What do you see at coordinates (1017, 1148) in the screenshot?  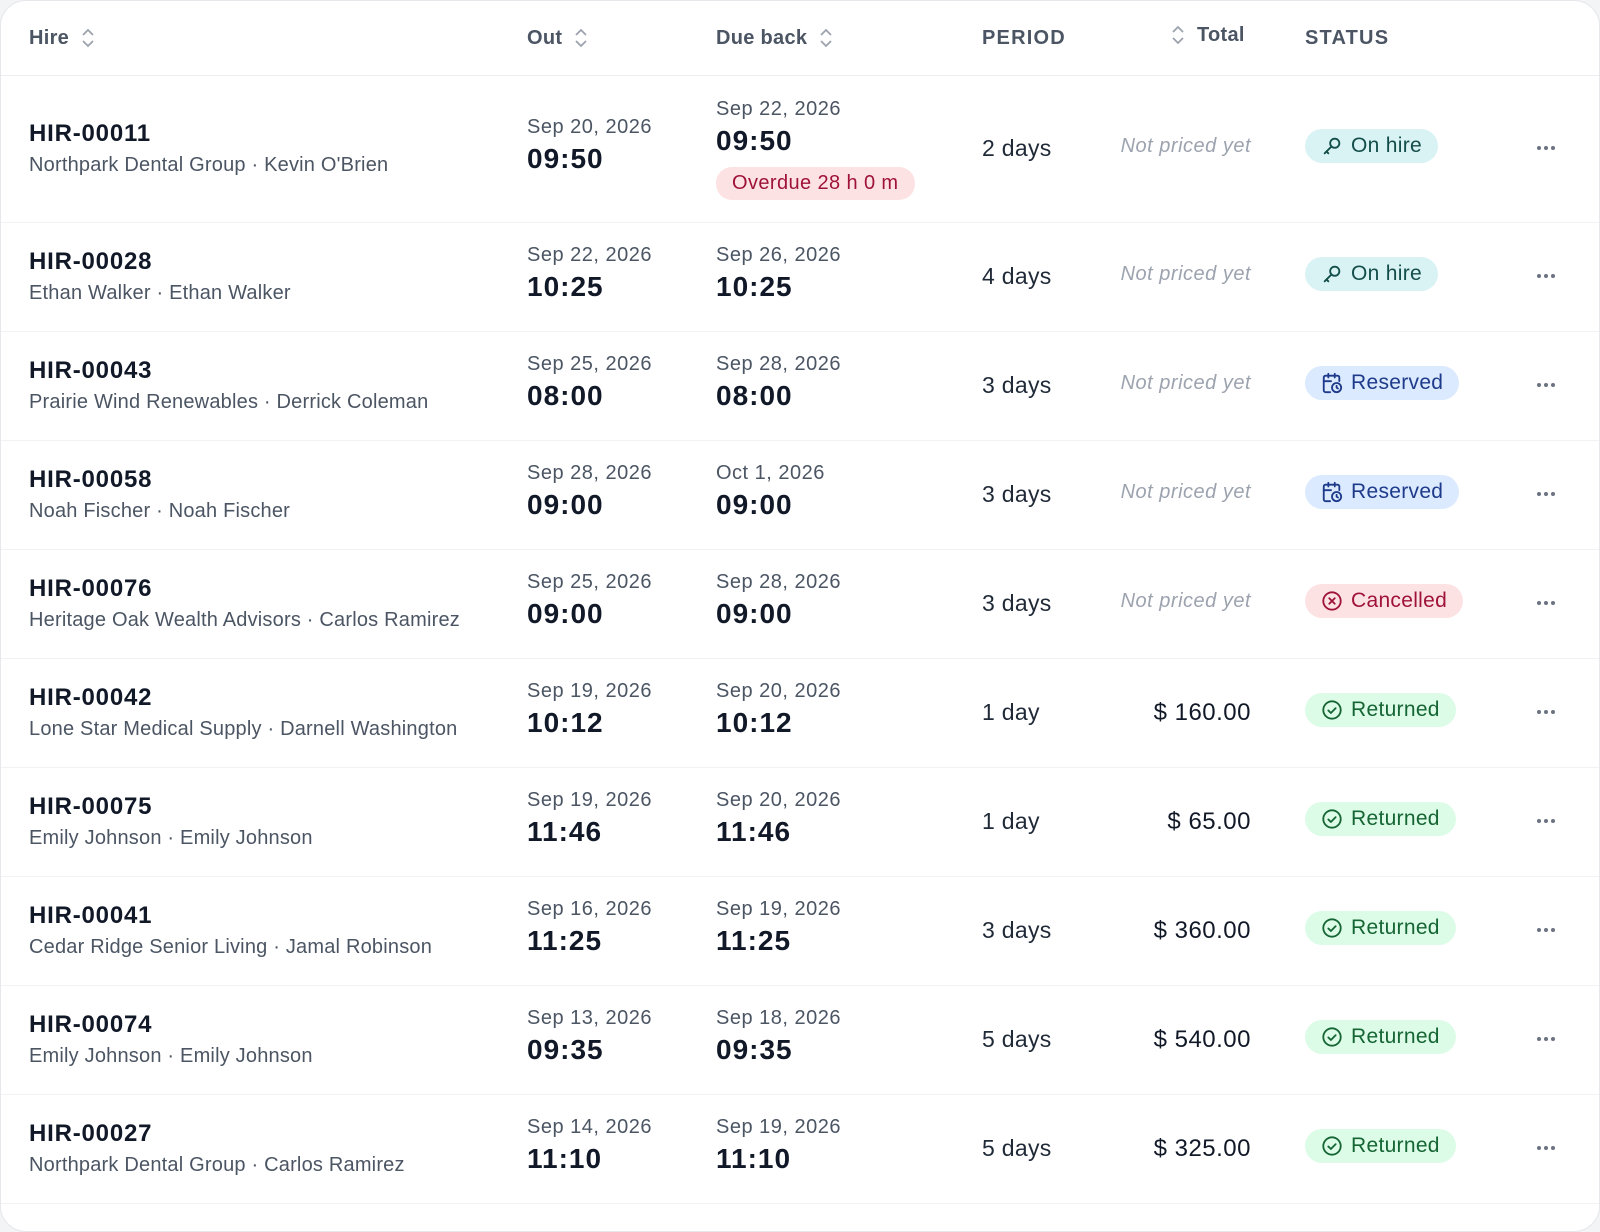 I see `period-cell: 5 days` at bounding box center [1017, 1148].